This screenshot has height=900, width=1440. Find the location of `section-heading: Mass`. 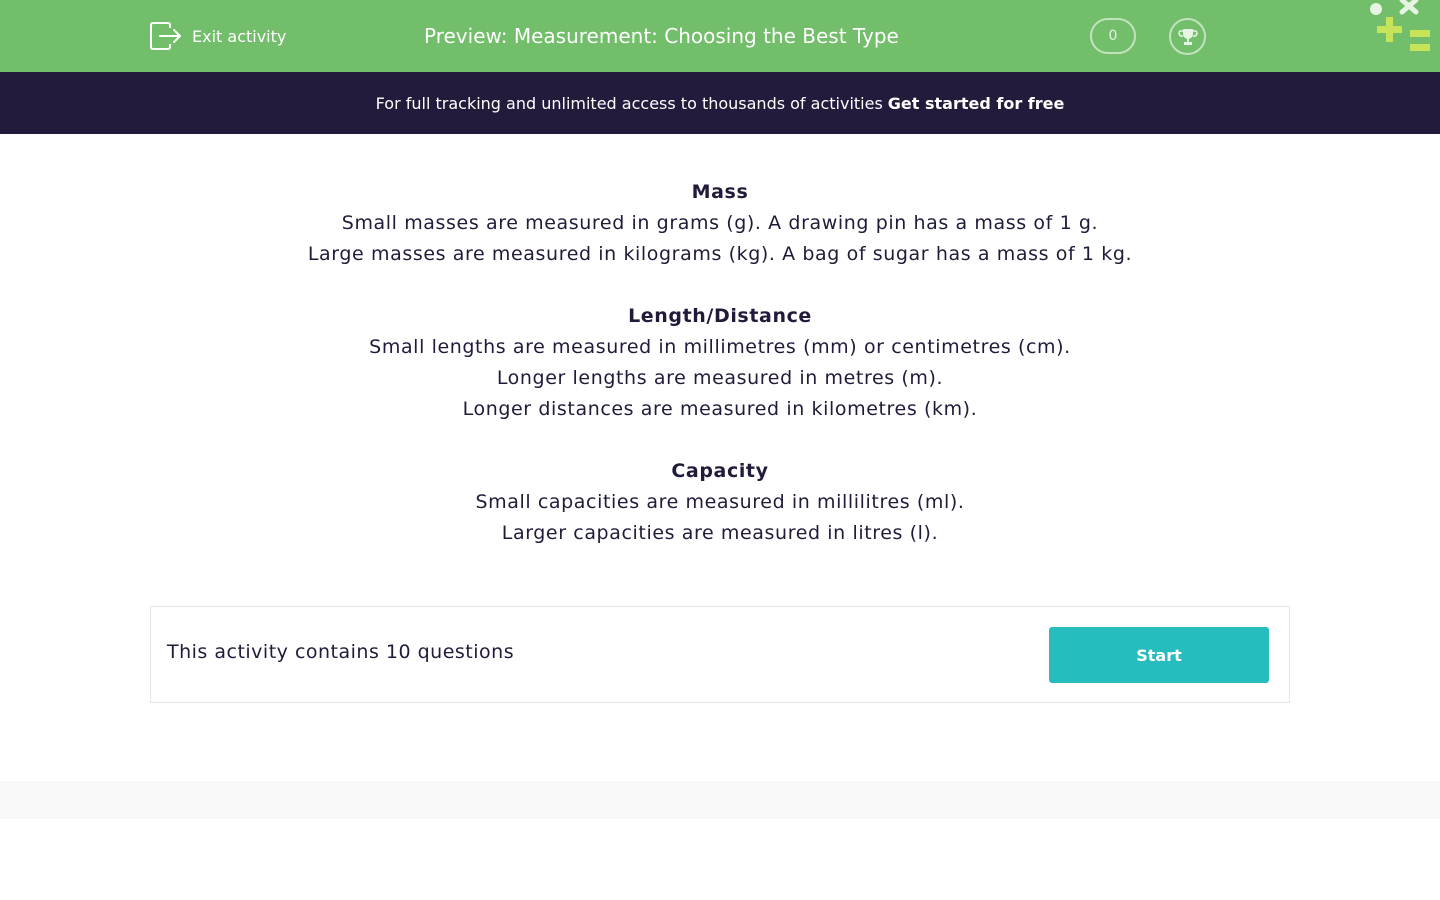

section-heading: Mass is located at coordinates (720, 192).